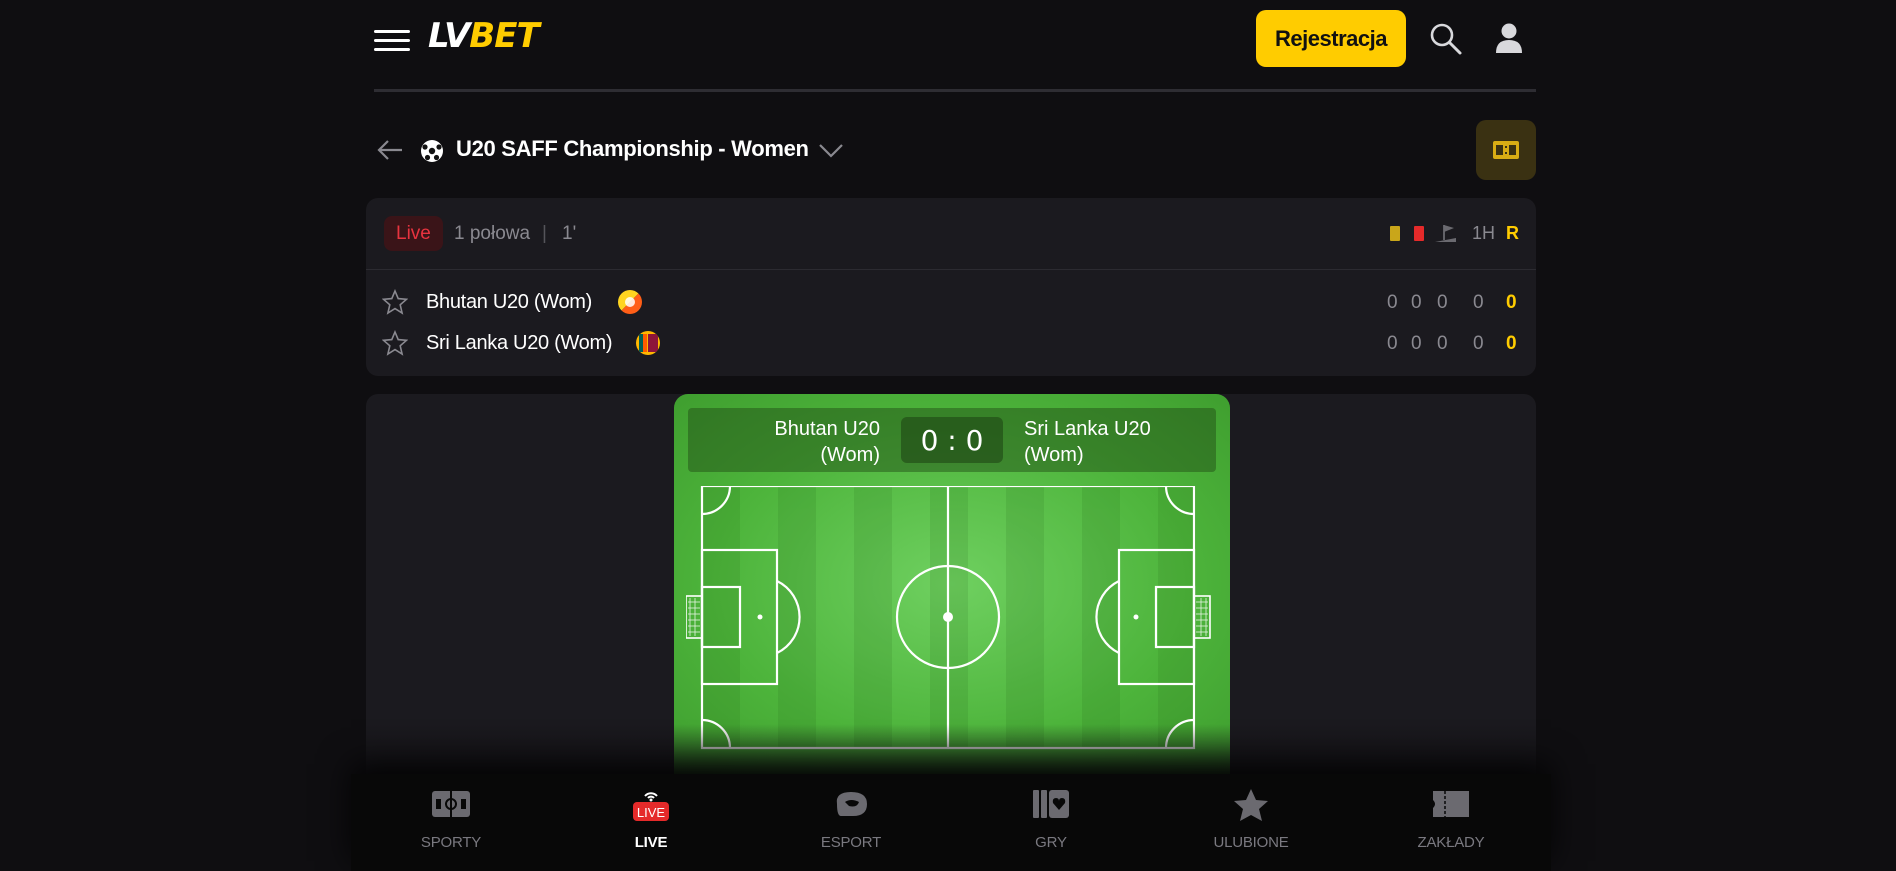 This screenshot has width=1896, height=871. I want to click on team-name-home: Bhutan U20 (Wom), so click(509, 302).